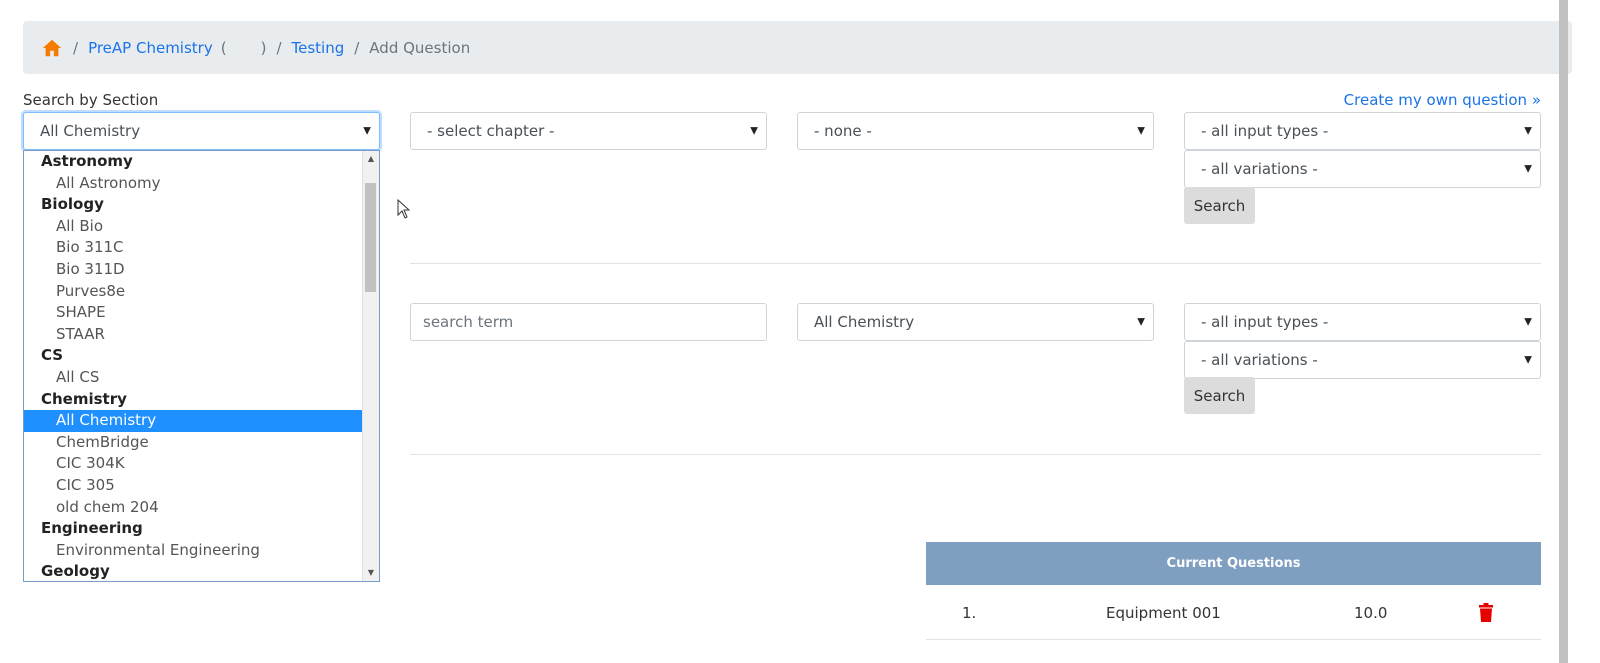 Image resolution: width=1600 pixels, height=663 pixels. I want to click on dropdown-option: old chem 204, so click(193, 508).